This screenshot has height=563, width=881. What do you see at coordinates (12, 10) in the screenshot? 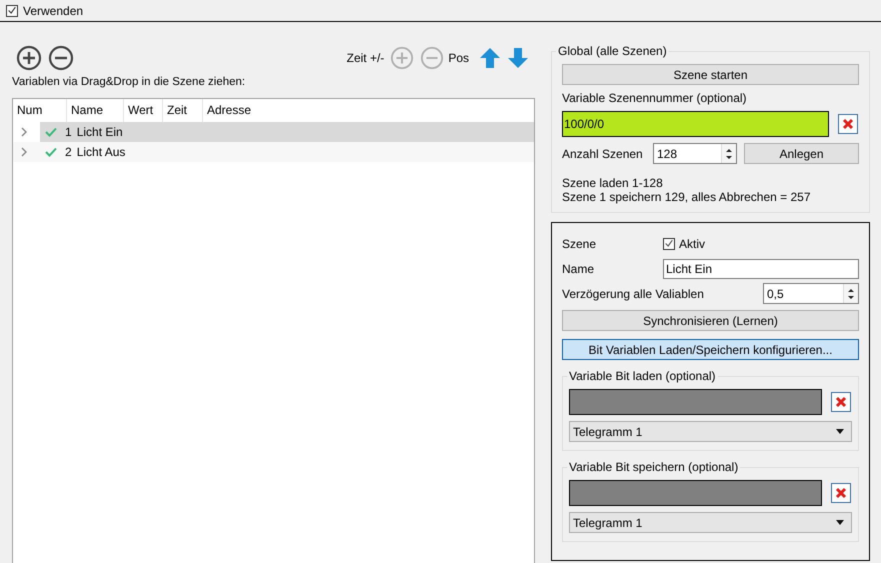
I see `use-checkbox` at bounding box center [12, 10].